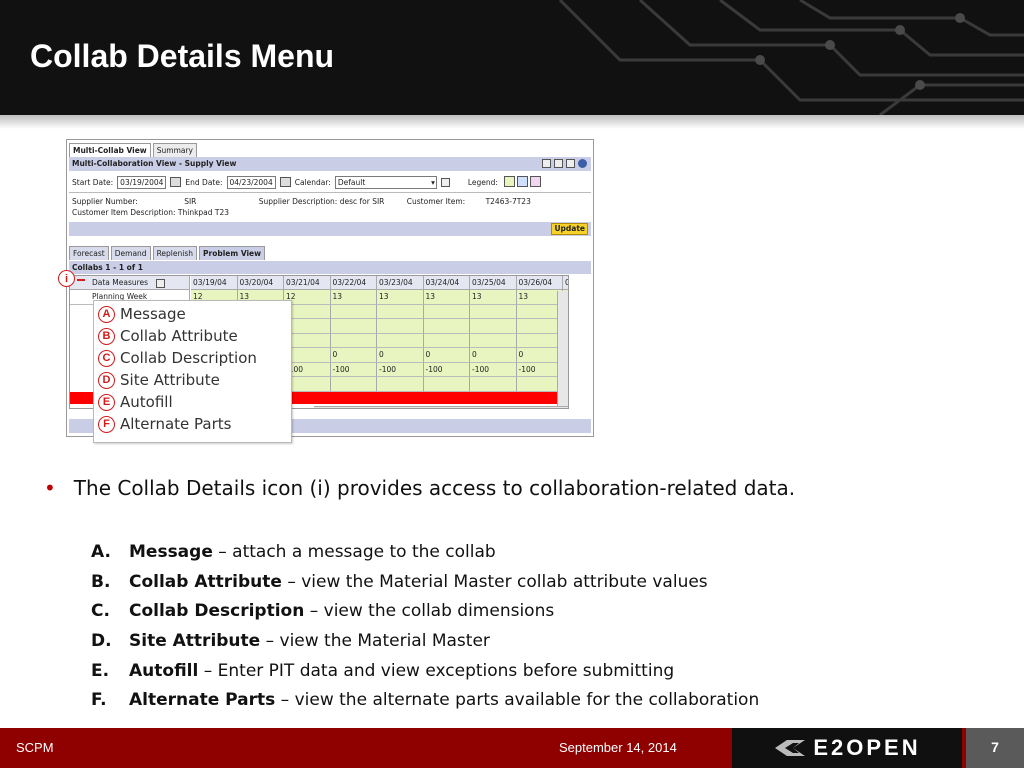 This screenshot has width=1024, height=768. What do you see at coordinates (558, 163) in the screenshot?
I see `export-icon` at bounding box center [558, 163].